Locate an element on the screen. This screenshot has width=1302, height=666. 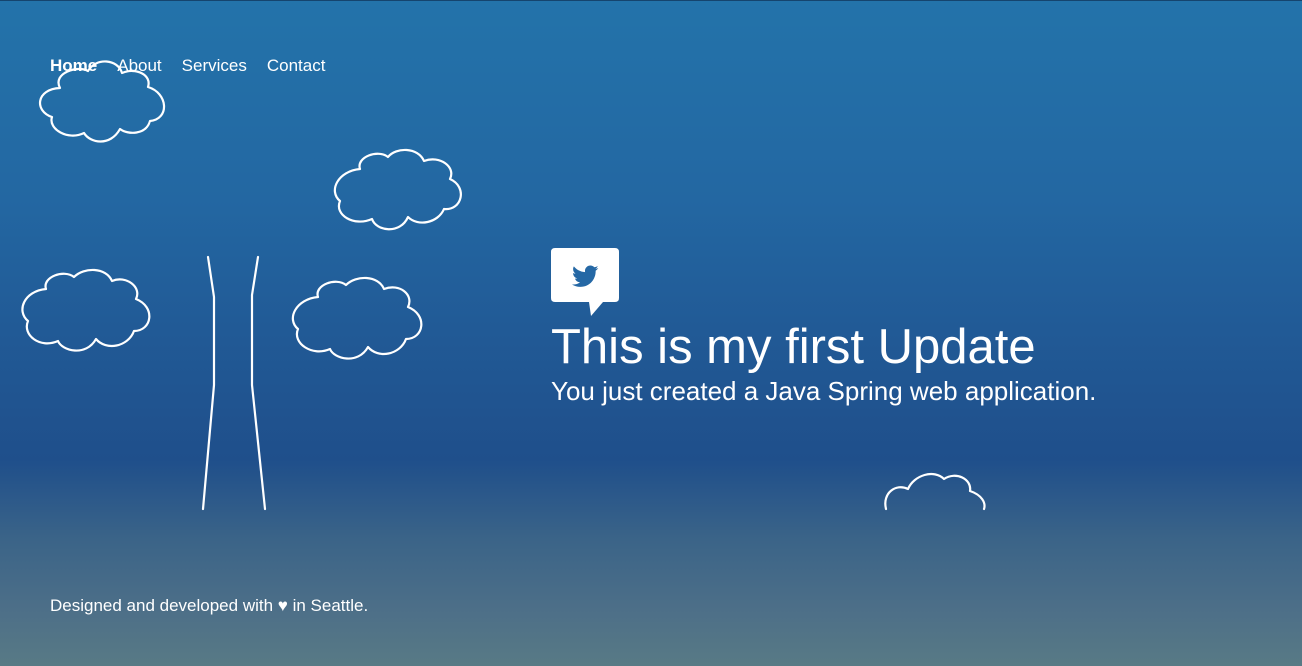
nav-about-link: About is located at coordinates (139, 66).